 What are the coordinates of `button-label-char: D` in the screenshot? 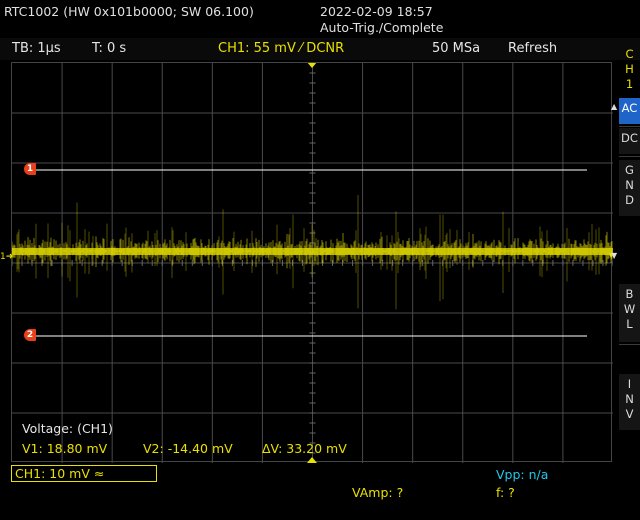 It's located at (629, 200).